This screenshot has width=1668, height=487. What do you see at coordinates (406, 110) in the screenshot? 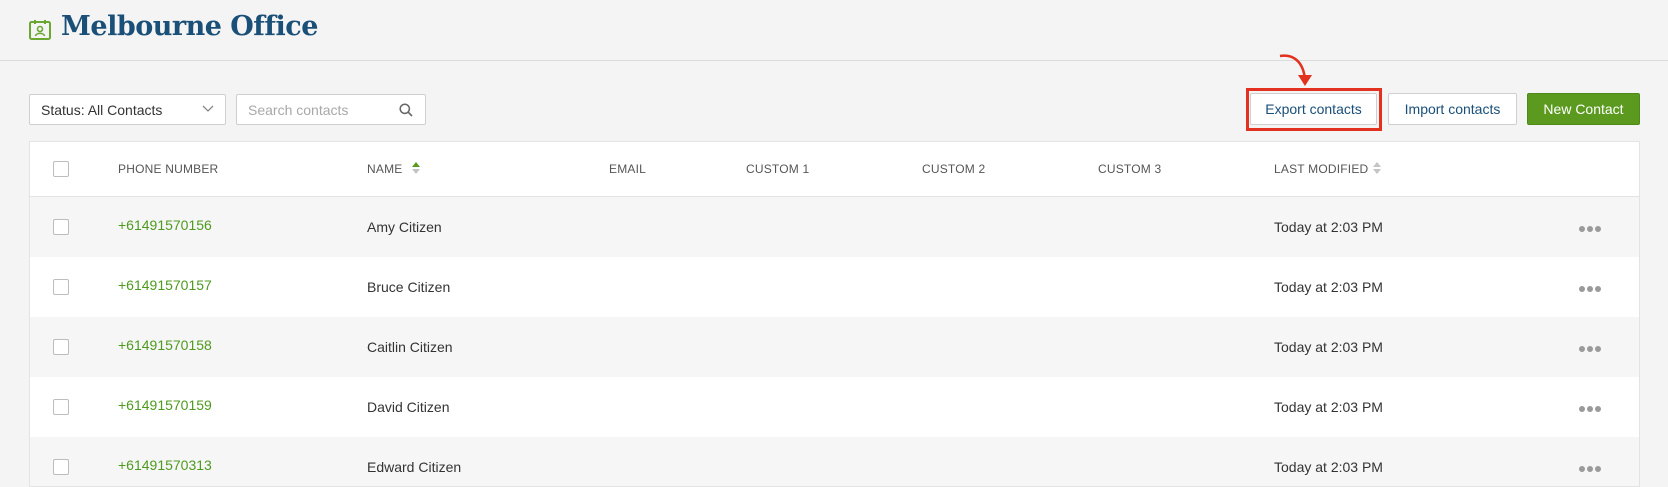
I see `search-icon` at bounding box center [406, 110].